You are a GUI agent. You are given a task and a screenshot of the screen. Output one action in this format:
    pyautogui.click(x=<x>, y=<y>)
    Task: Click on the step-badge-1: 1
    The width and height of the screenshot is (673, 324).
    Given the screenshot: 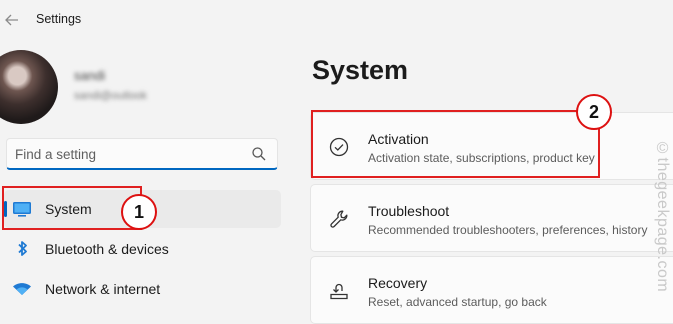 What is the action you would take?
    pyautogui.click(x=139, y=212)
    